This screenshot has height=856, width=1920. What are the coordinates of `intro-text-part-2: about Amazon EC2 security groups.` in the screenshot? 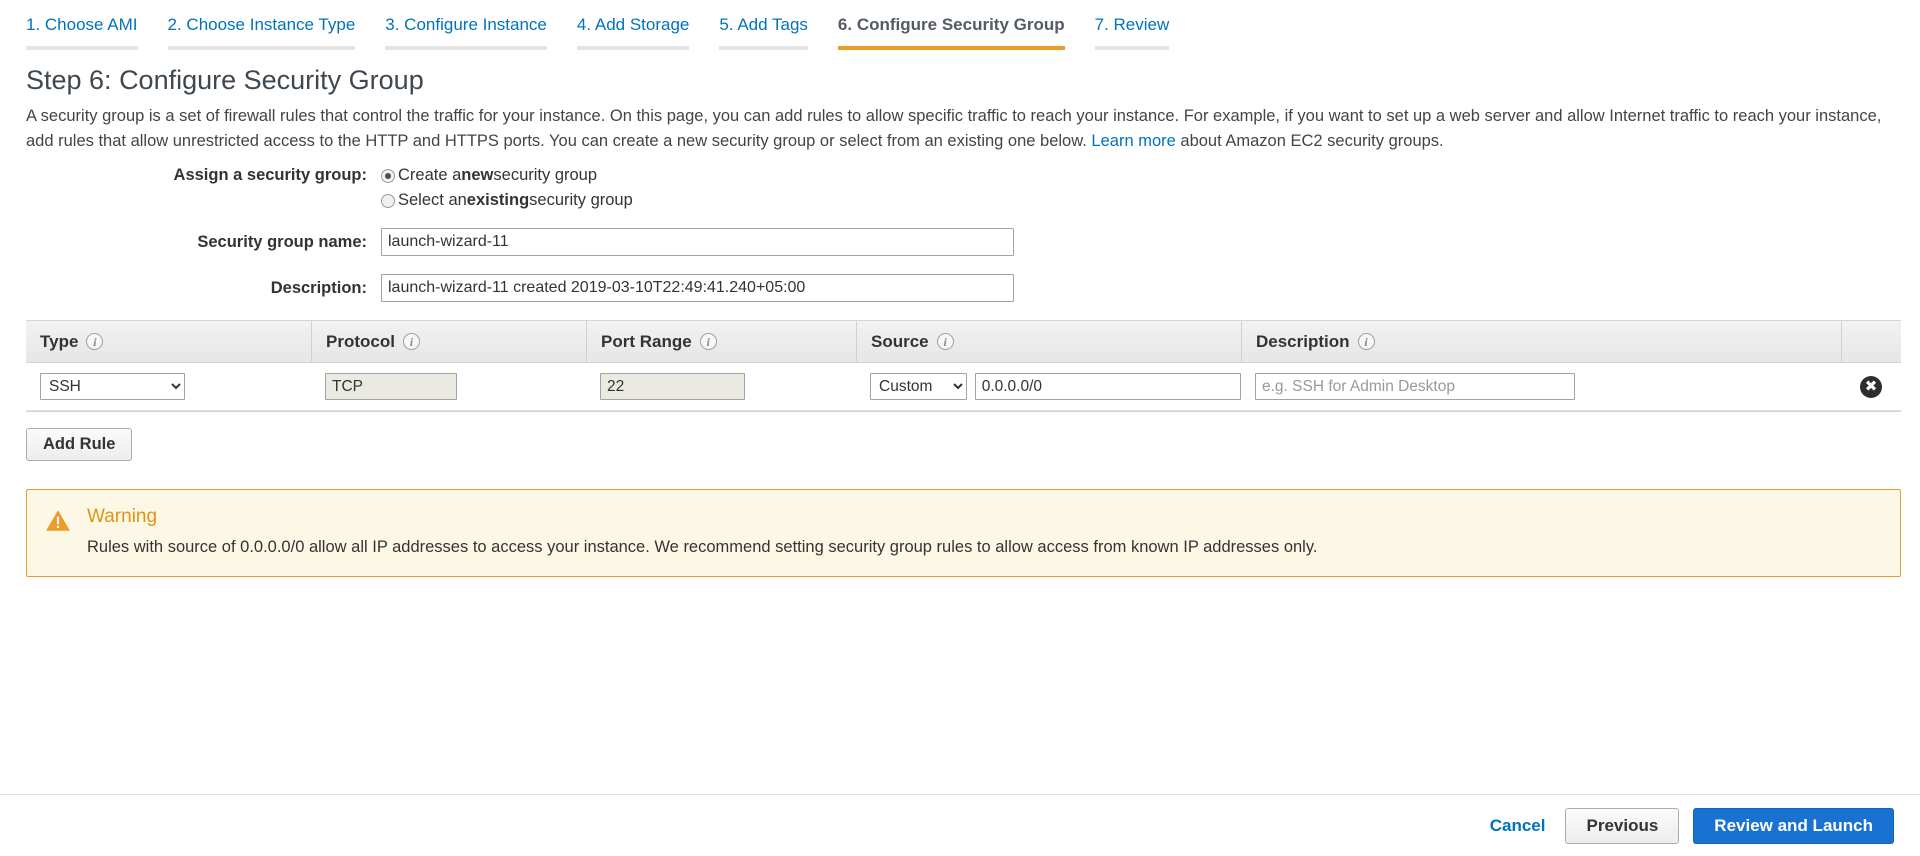 It's located at (1312, 141).